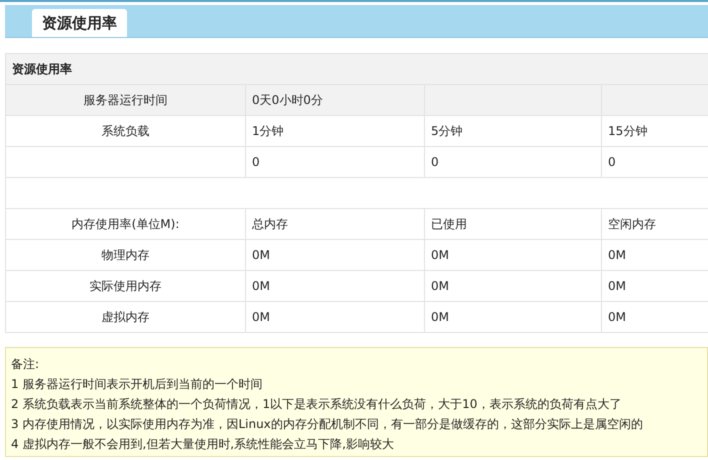  What do you see at coordinates (126, 317) in the screenshot?
I see `row-label: 虚拟内存` at bounding box center [126, 317].